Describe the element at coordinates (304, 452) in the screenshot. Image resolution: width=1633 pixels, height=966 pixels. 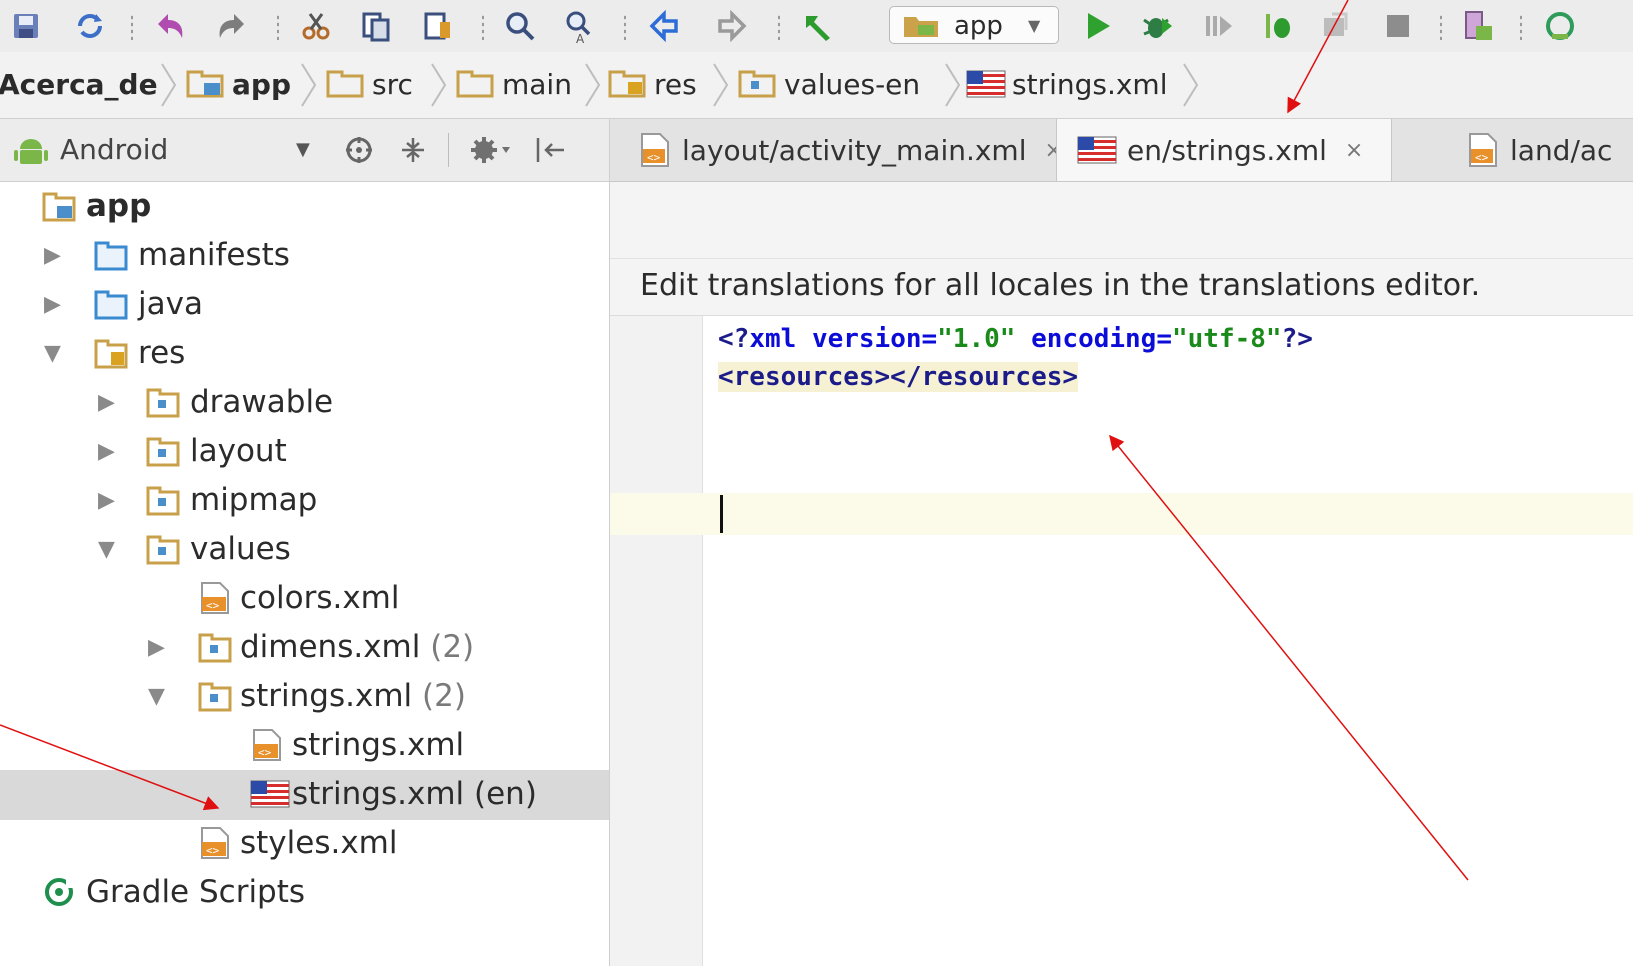
I see `tree-item-layout: ▶ layout` at that location.